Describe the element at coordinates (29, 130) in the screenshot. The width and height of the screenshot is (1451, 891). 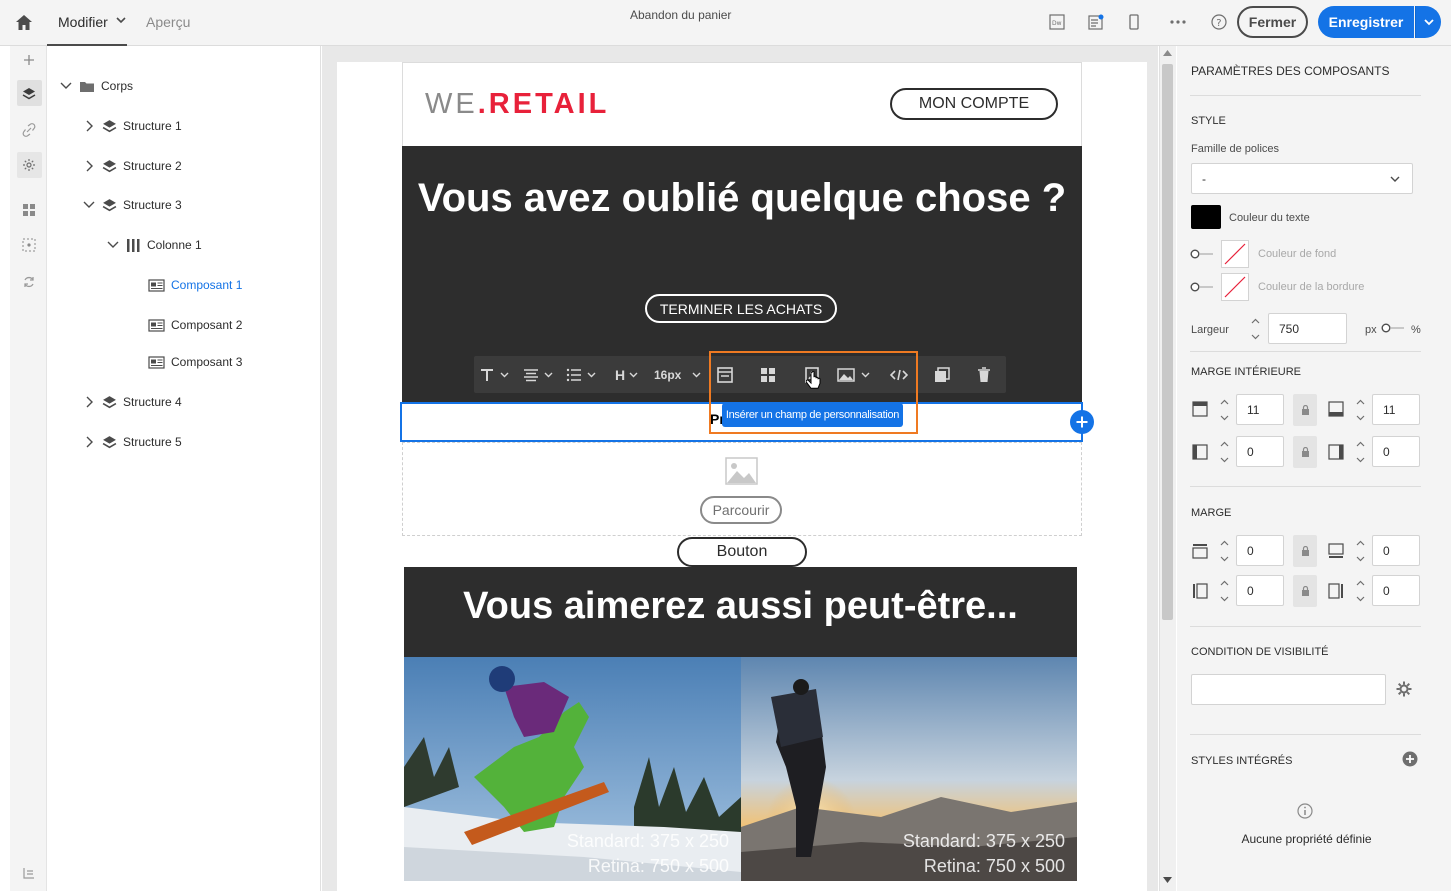
I see `link-icon` at that location.